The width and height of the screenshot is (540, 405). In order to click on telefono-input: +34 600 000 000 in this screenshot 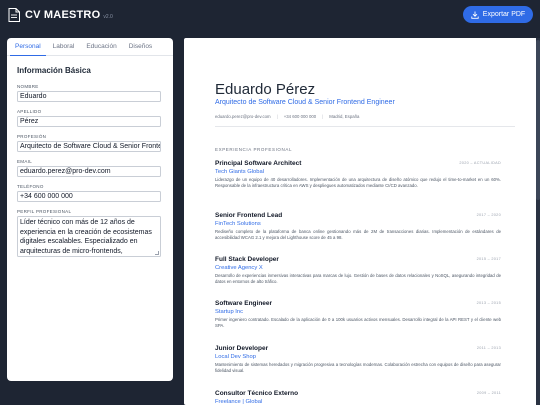, I will do `click(89, 196)`.